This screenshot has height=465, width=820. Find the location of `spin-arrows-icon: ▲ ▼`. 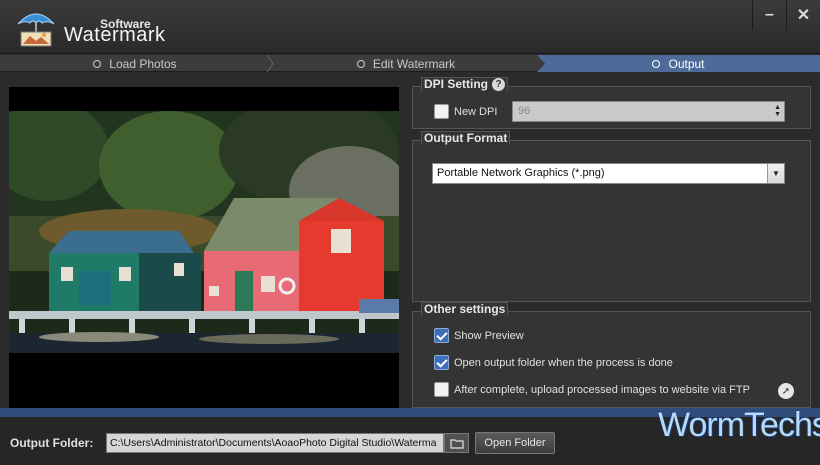

spin-arrows-icon: ▲ ▼ is located at coordinates (777, 111).